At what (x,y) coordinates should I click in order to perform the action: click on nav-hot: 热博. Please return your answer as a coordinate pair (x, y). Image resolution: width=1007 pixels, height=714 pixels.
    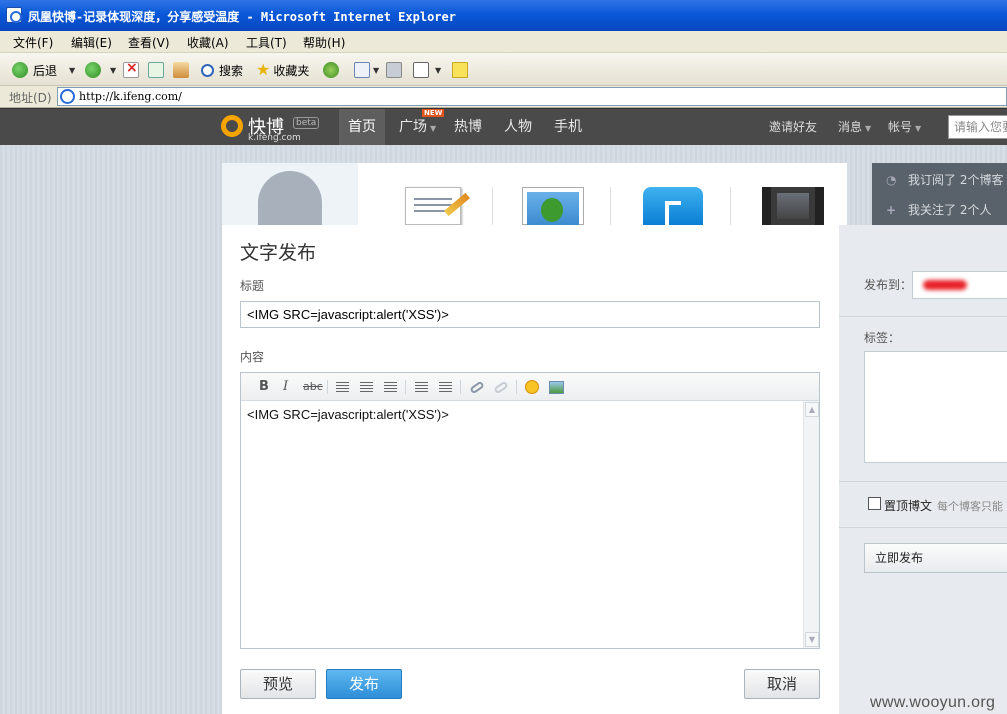
    Looking at the image, I should click on (468, 127).